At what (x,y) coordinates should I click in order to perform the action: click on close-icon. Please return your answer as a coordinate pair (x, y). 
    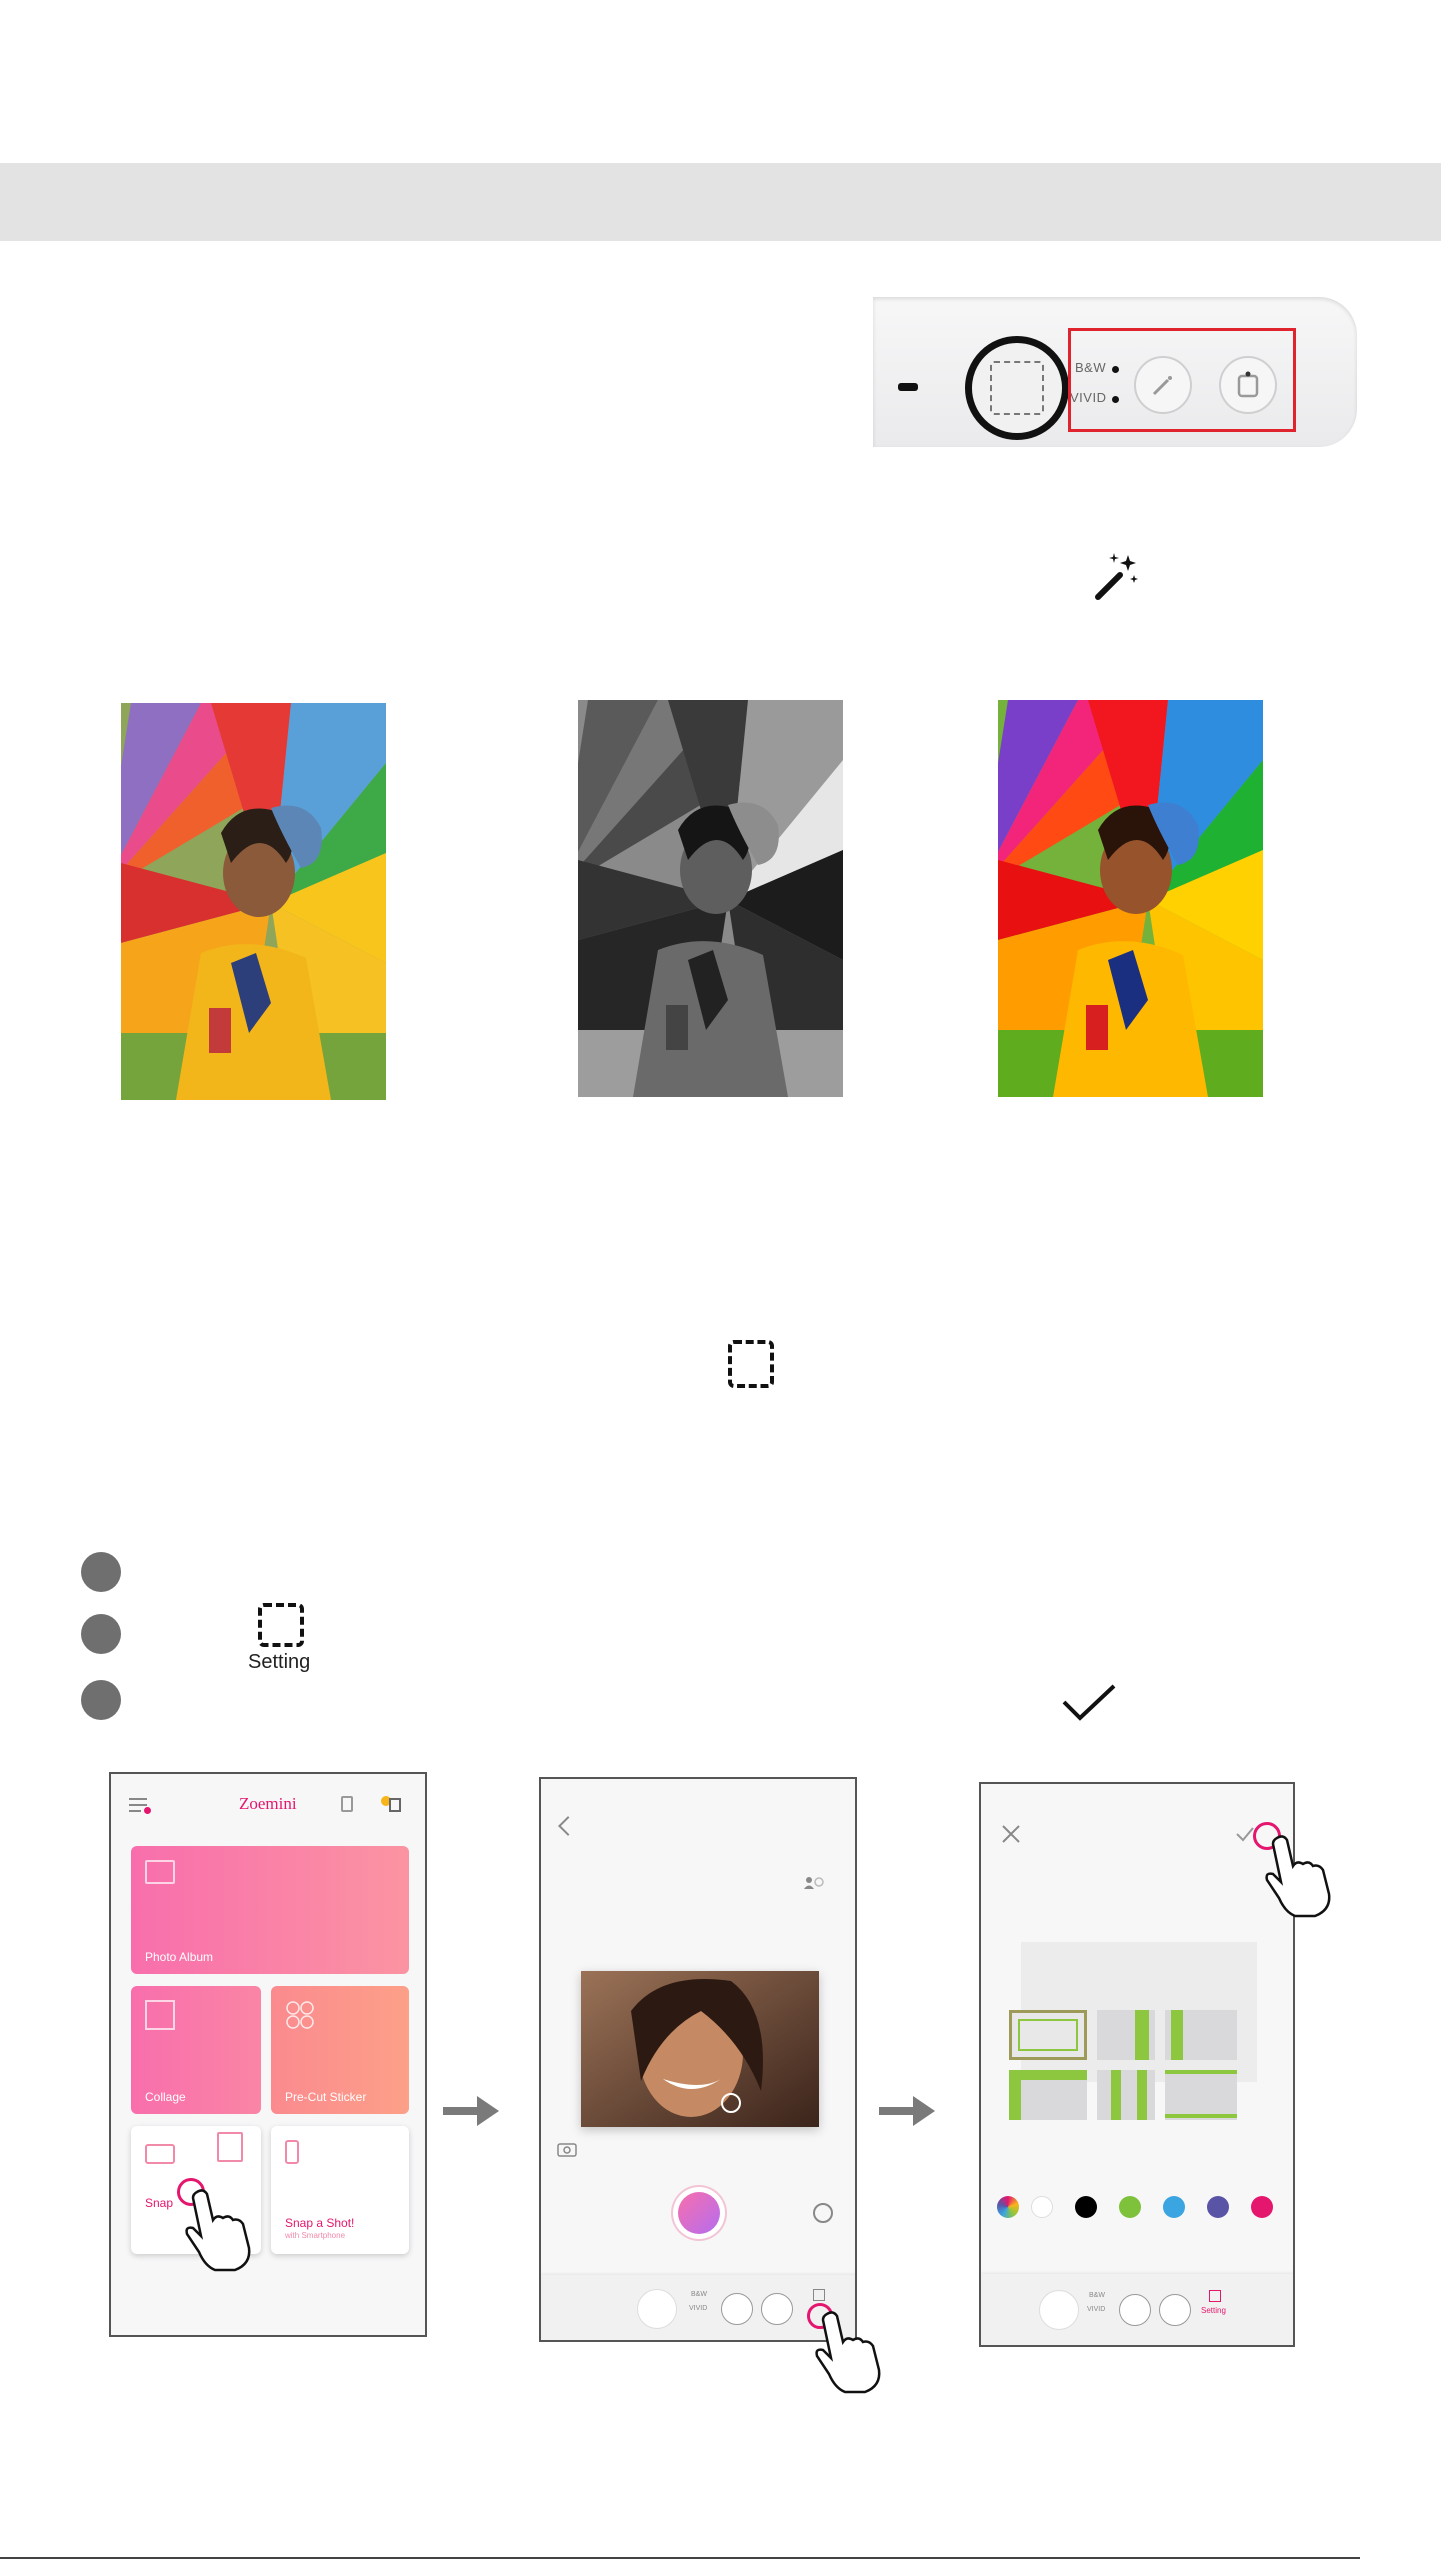
    Looking at the image, I should click on (1011, 1834).